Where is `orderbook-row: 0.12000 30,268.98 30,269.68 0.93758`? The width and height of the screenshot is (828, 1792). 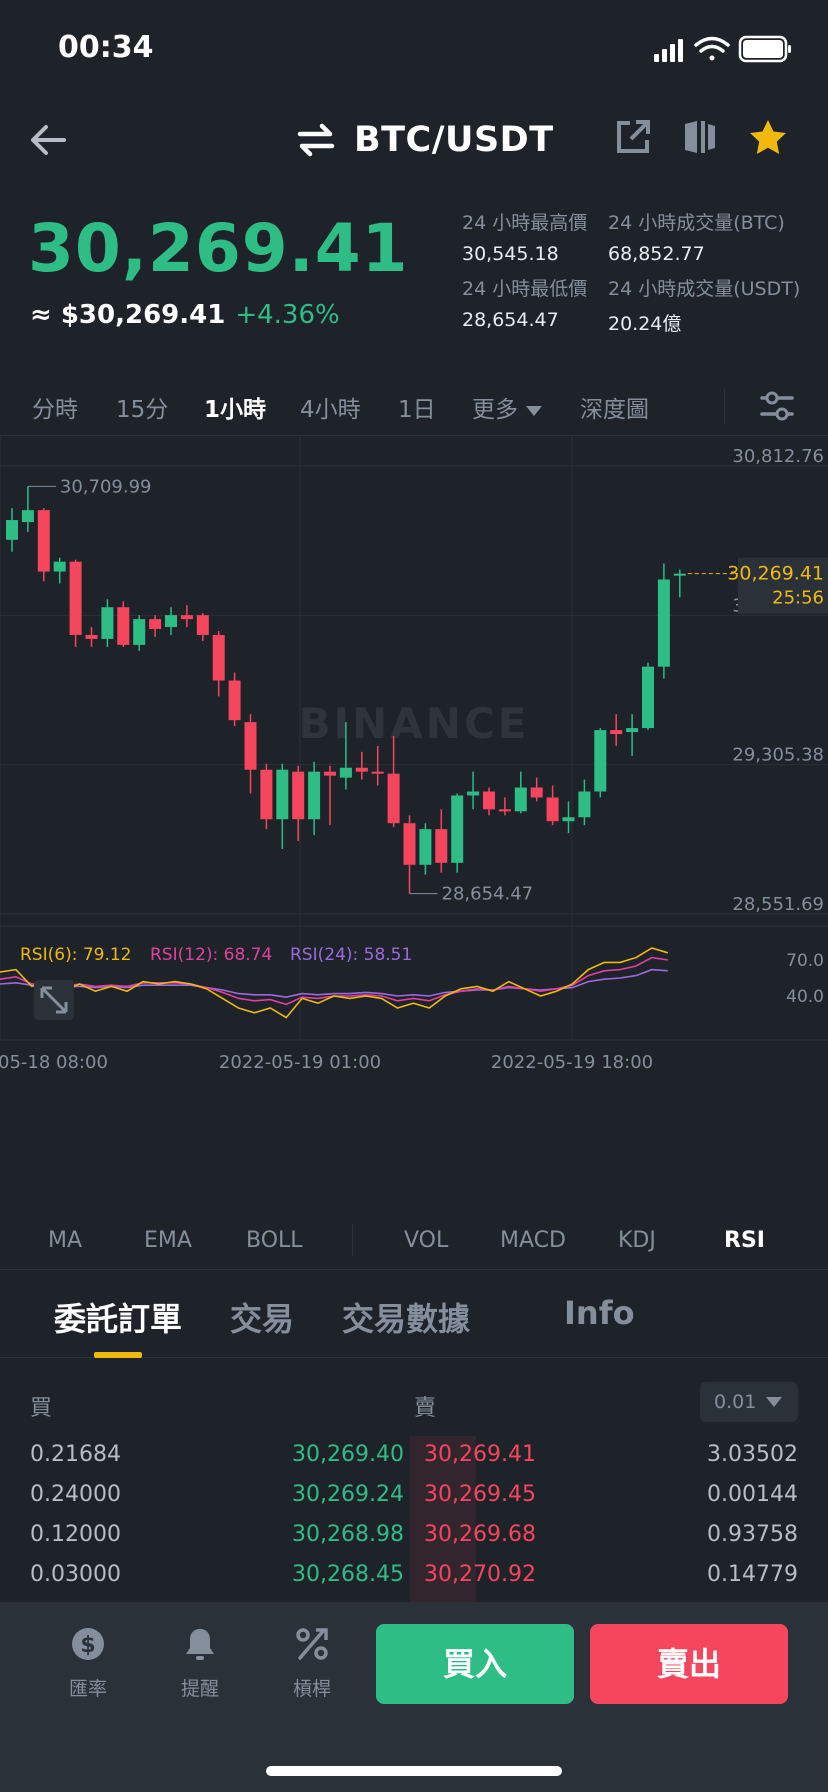 orderbook-row: 0.12000 30,268.98 30,269.68 0.93758 is located at coordinates (414, 1536).